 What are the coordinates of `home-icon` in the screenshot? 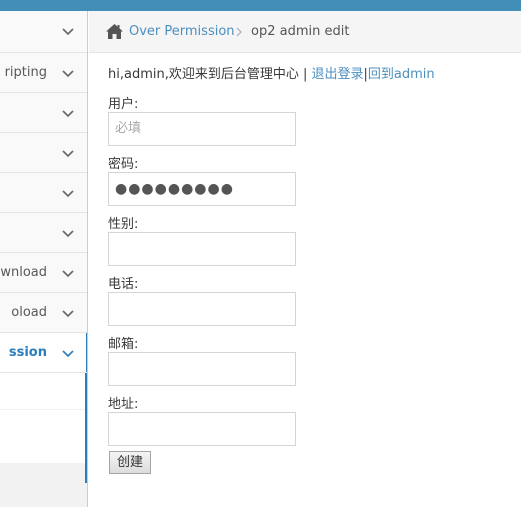 It's located at (114, 31).